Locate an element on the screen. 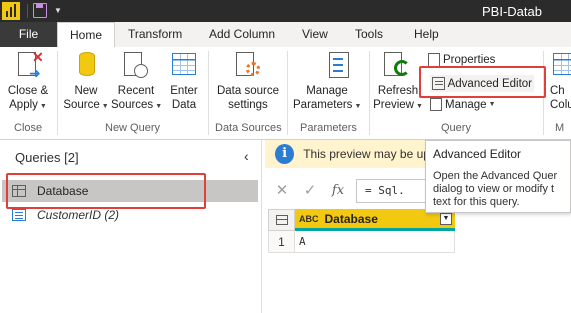 This screenshot has height=313, width=571. refresh-preview-button: Refresh Preview ▼ is located at coordinates (398, 82).